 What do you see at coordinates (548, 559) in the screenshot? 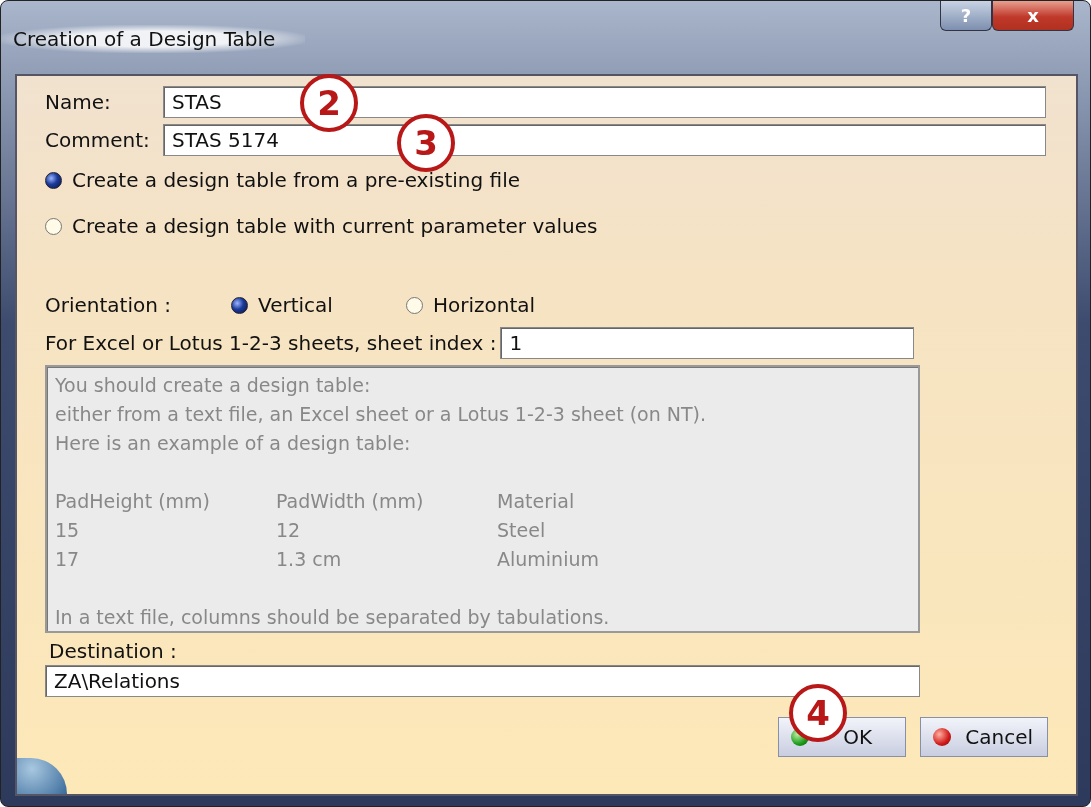
I see `example-cell-text: Aluminium` at bounding box center [548, 559].